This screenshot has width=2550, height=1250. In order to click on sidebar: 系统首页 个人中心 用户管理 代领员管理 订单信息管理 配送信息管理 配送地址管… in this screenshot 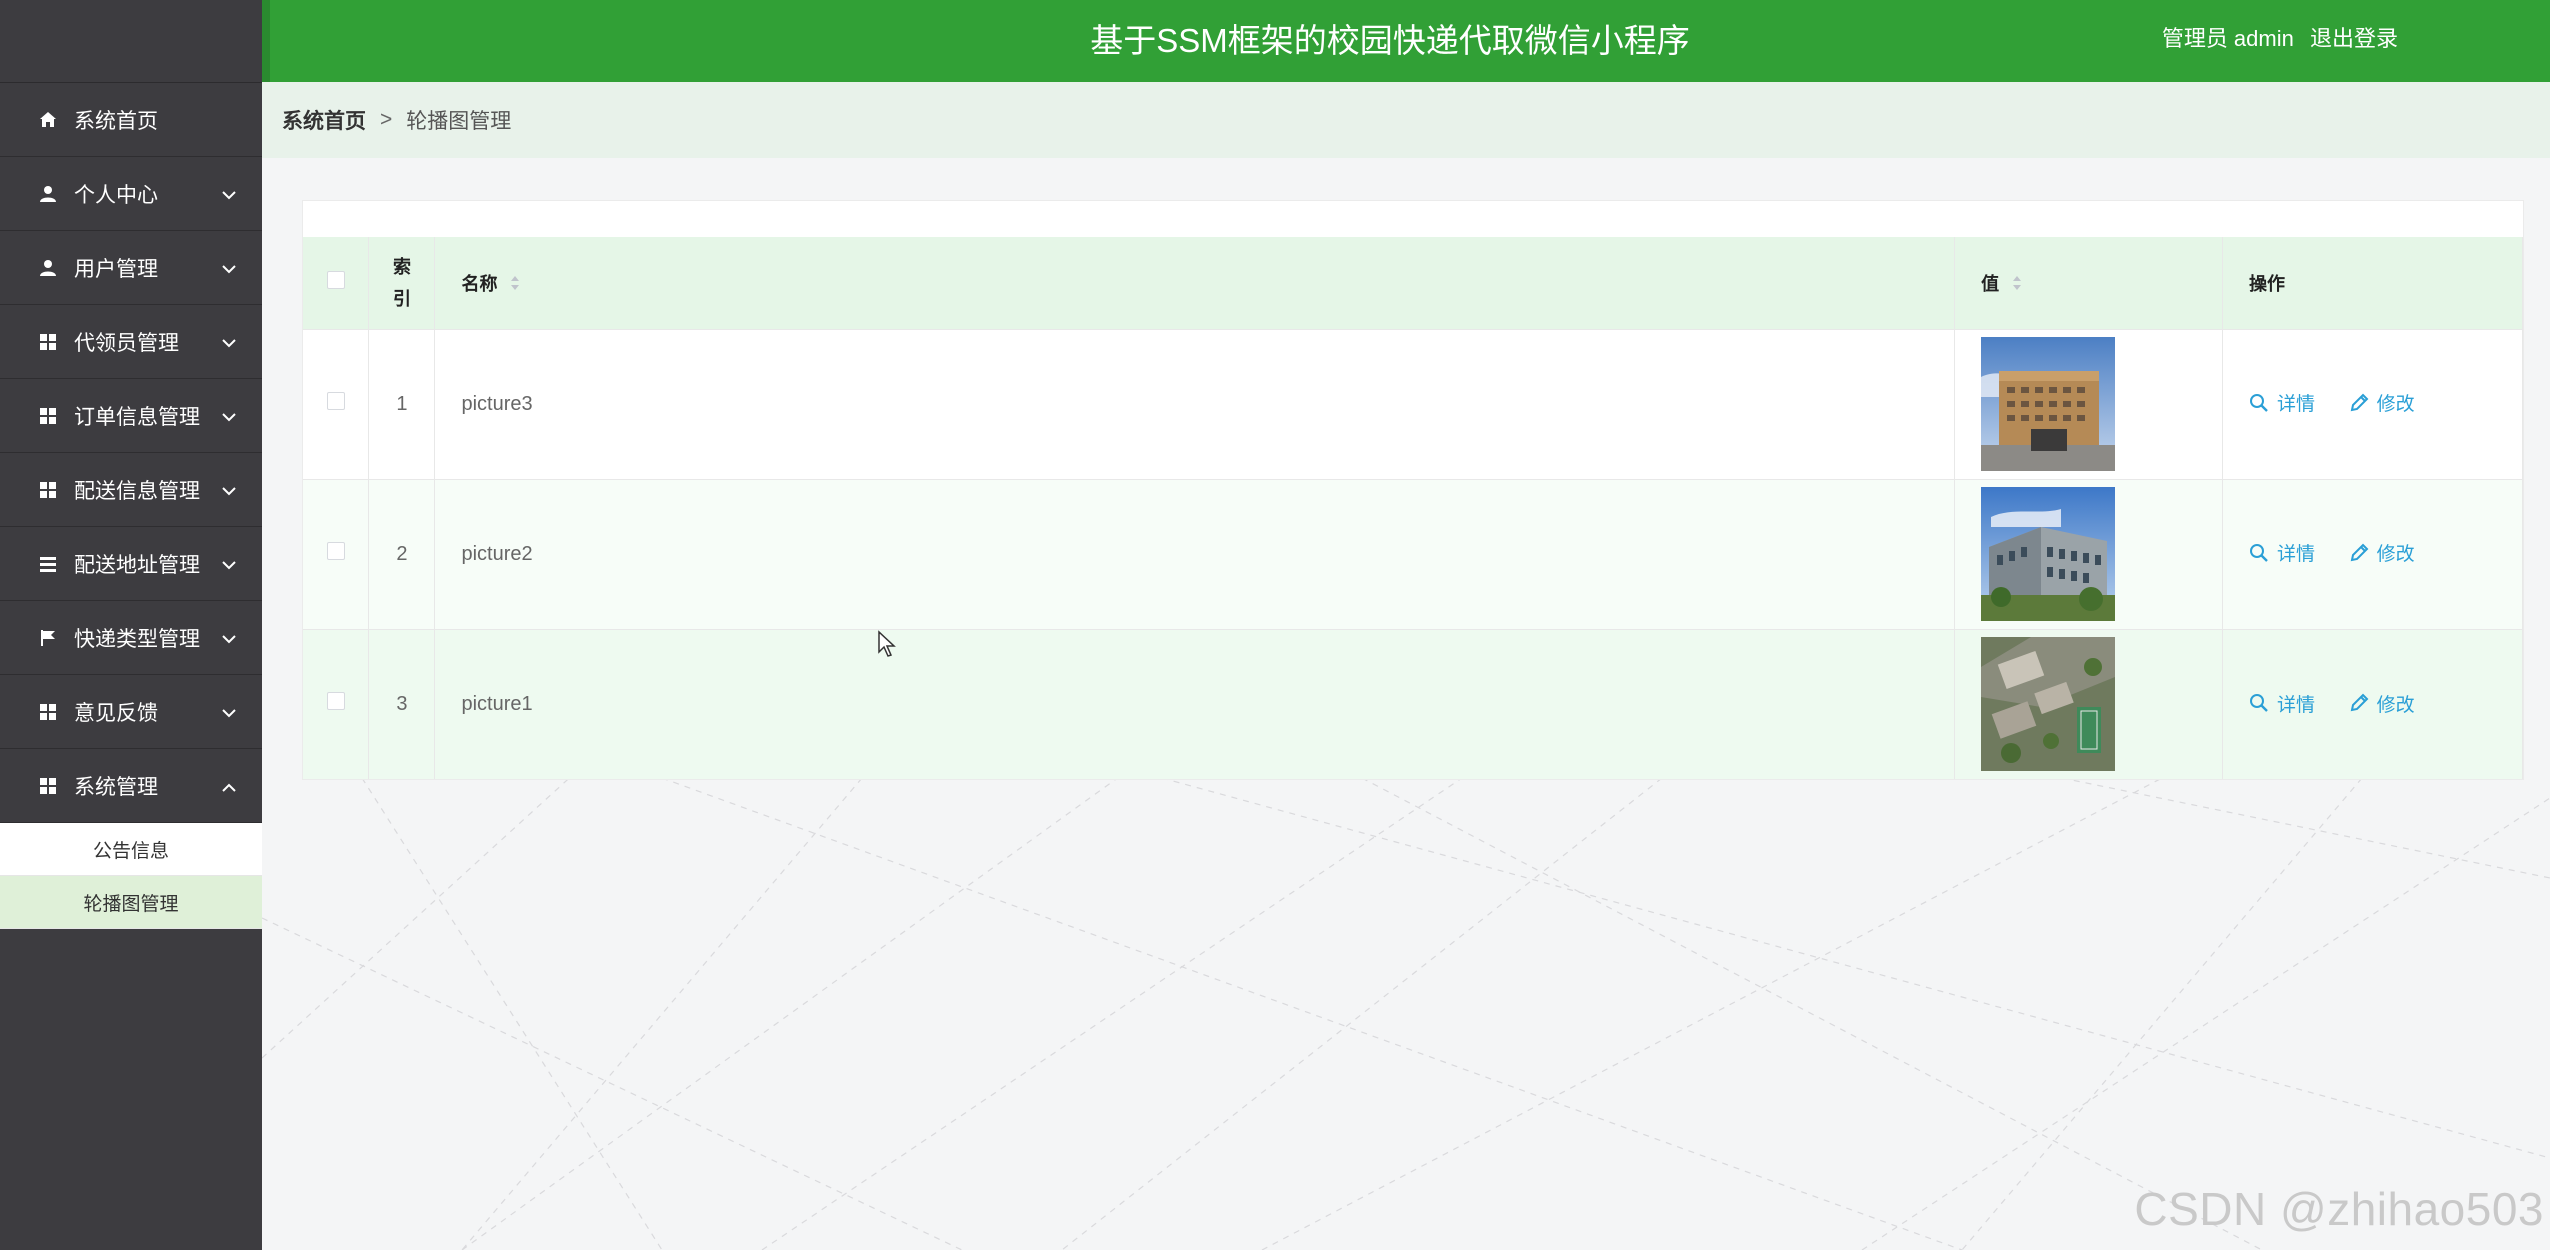, I will do `click(131, 625)`.